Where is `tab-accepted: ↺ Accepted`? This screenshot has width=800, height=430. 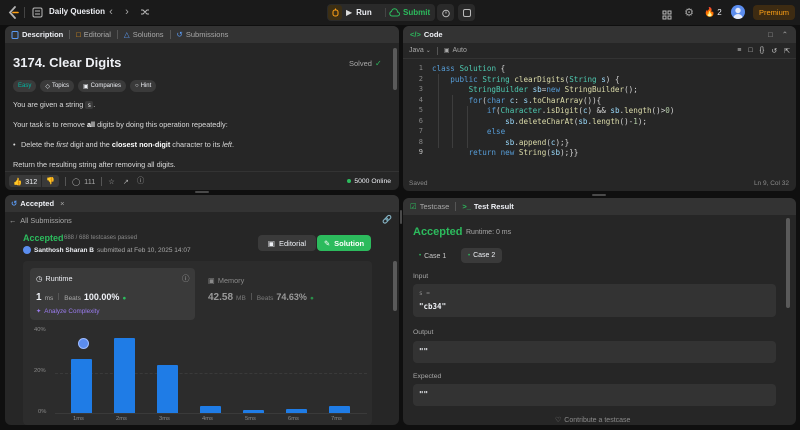 tab-accepted: ↺ Accepted is located at coordinates (32, 203).